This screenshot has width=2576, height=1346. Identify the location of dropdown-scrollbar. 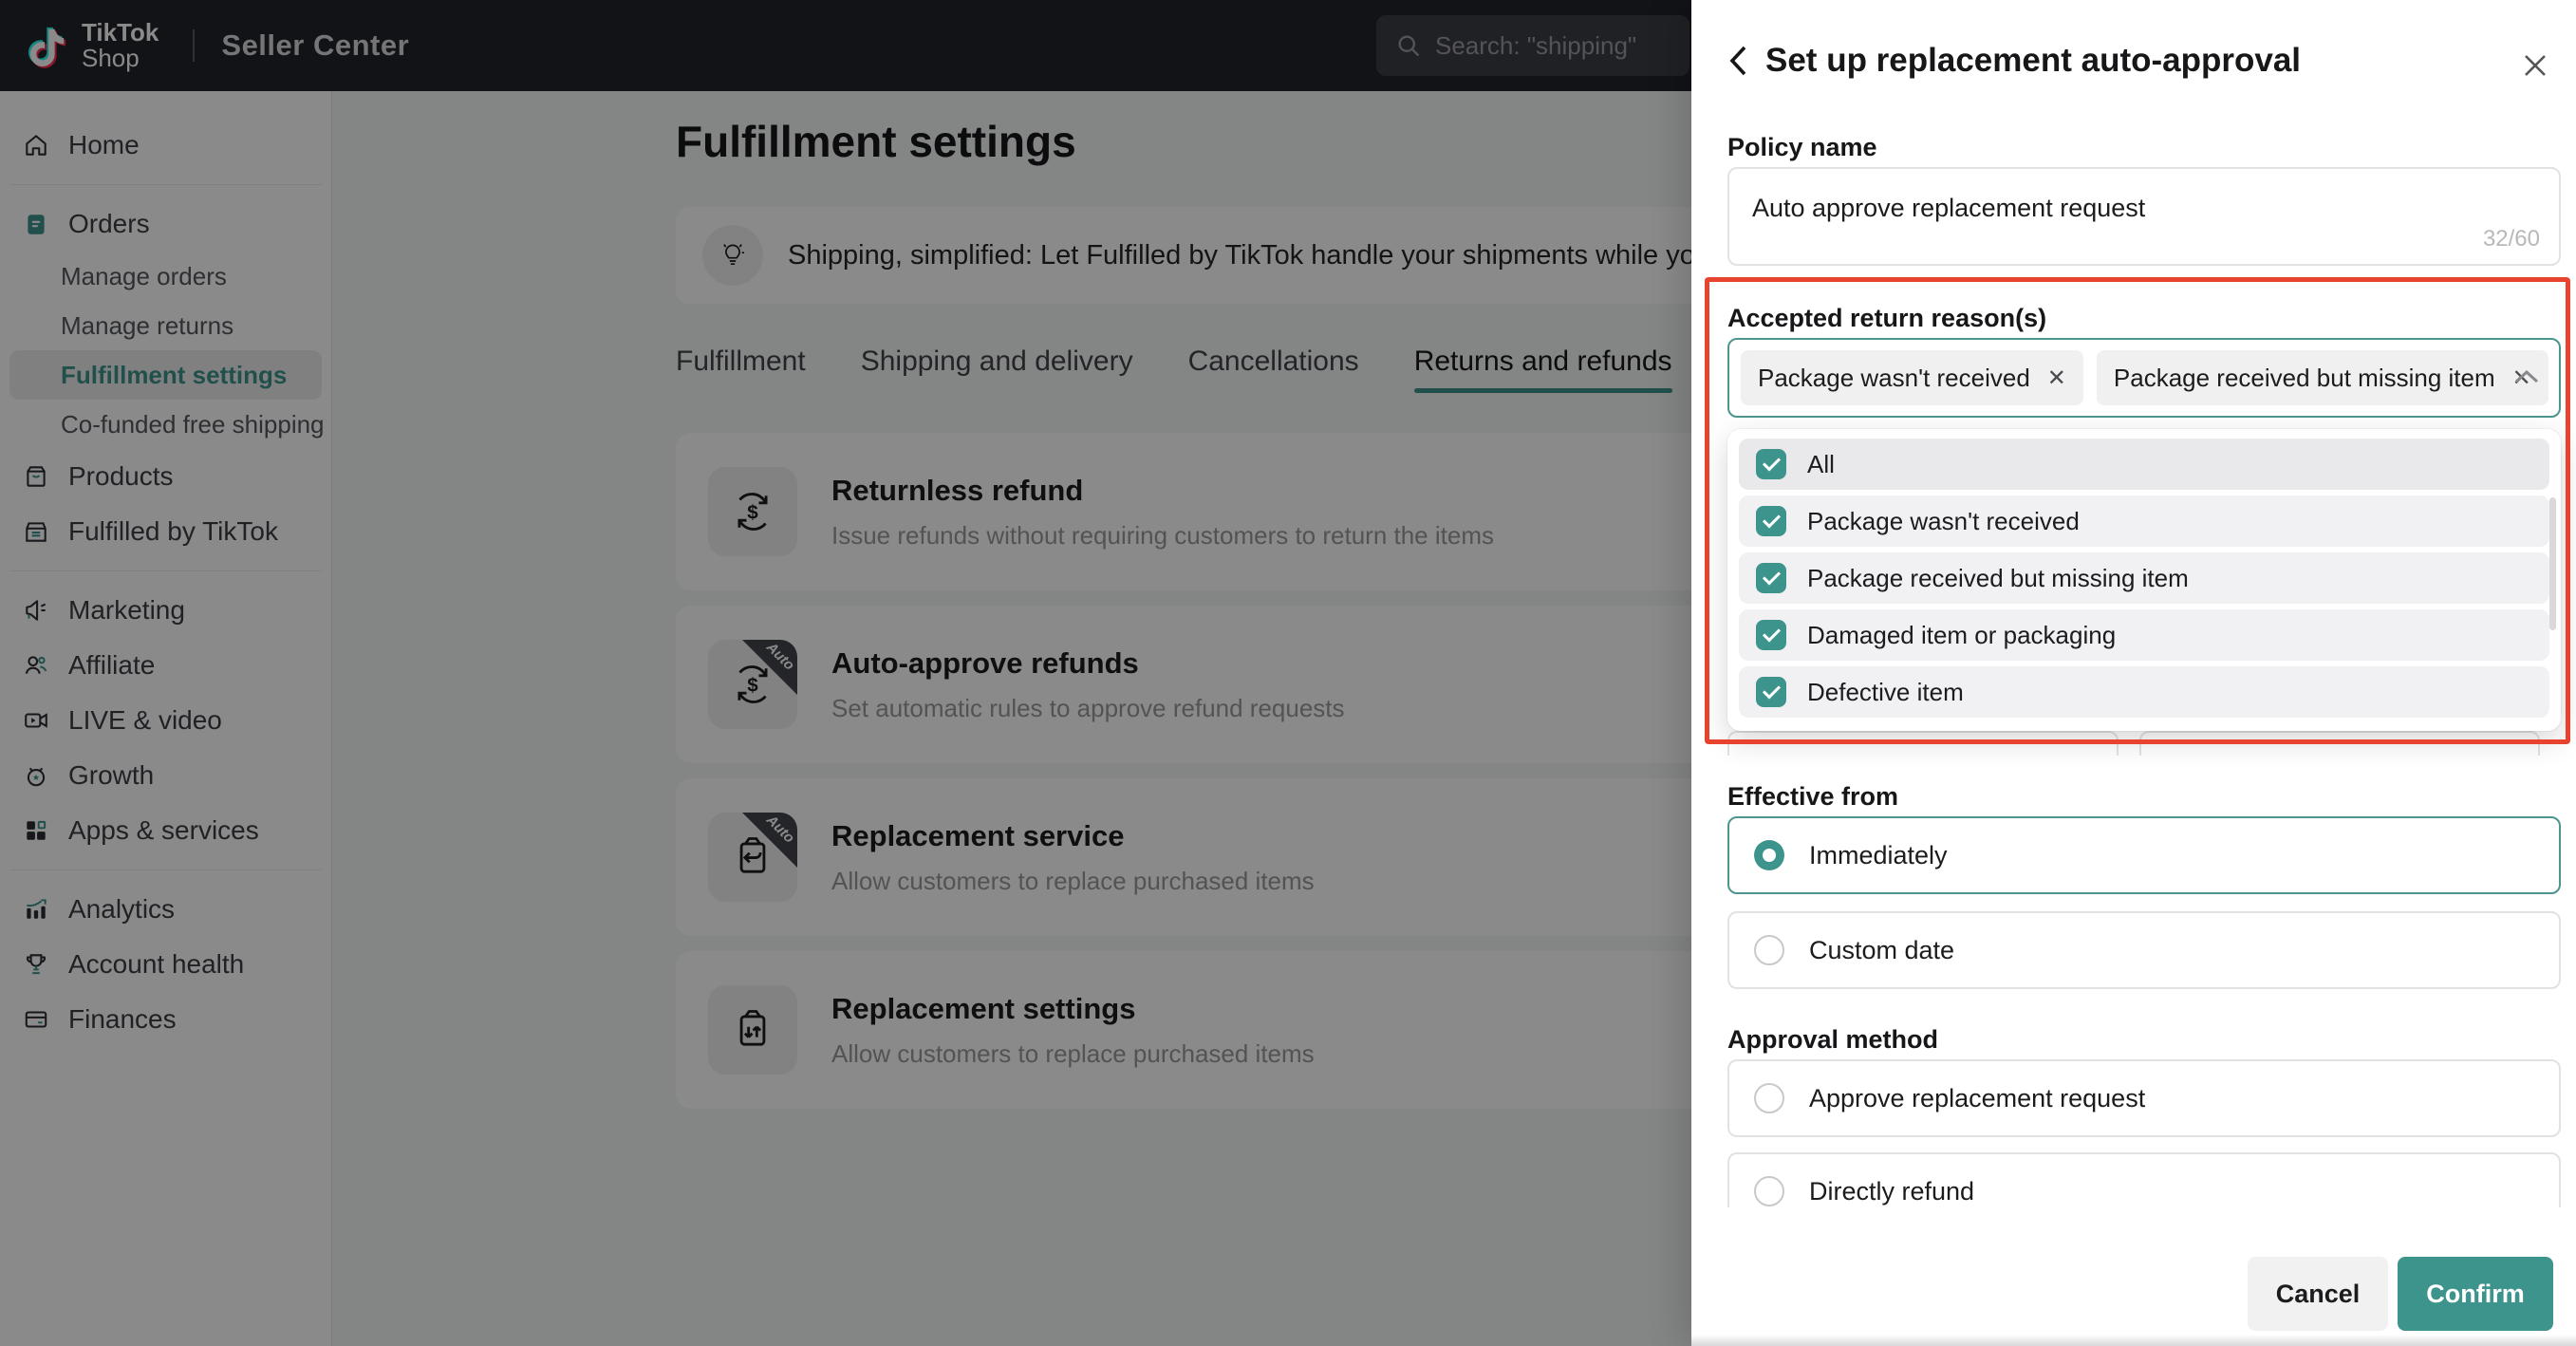
(2552, 563).